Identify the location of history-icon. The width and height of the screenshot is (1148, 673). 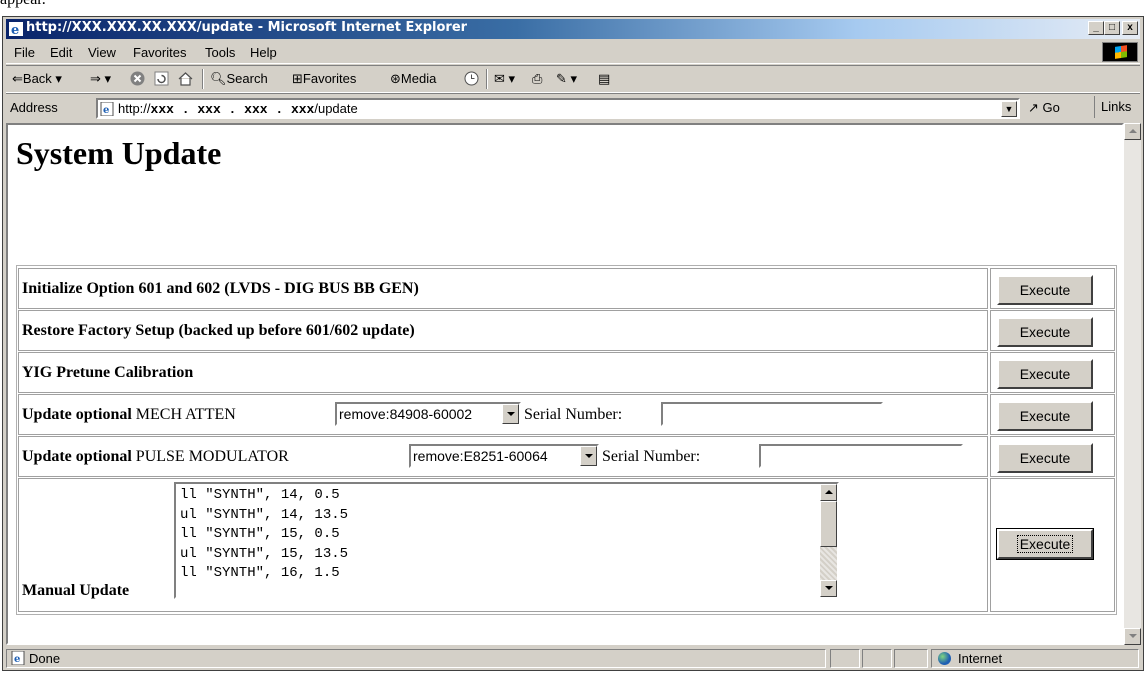
(471, 78).